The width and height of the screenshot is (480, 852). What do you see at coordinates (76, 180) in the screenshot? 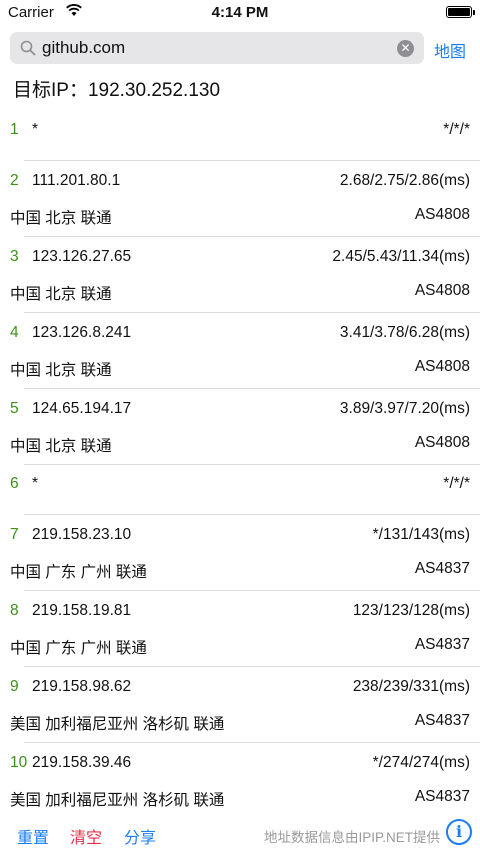
I see `hop-ip: 111.201.80.1` at bounding box center [76, 180].